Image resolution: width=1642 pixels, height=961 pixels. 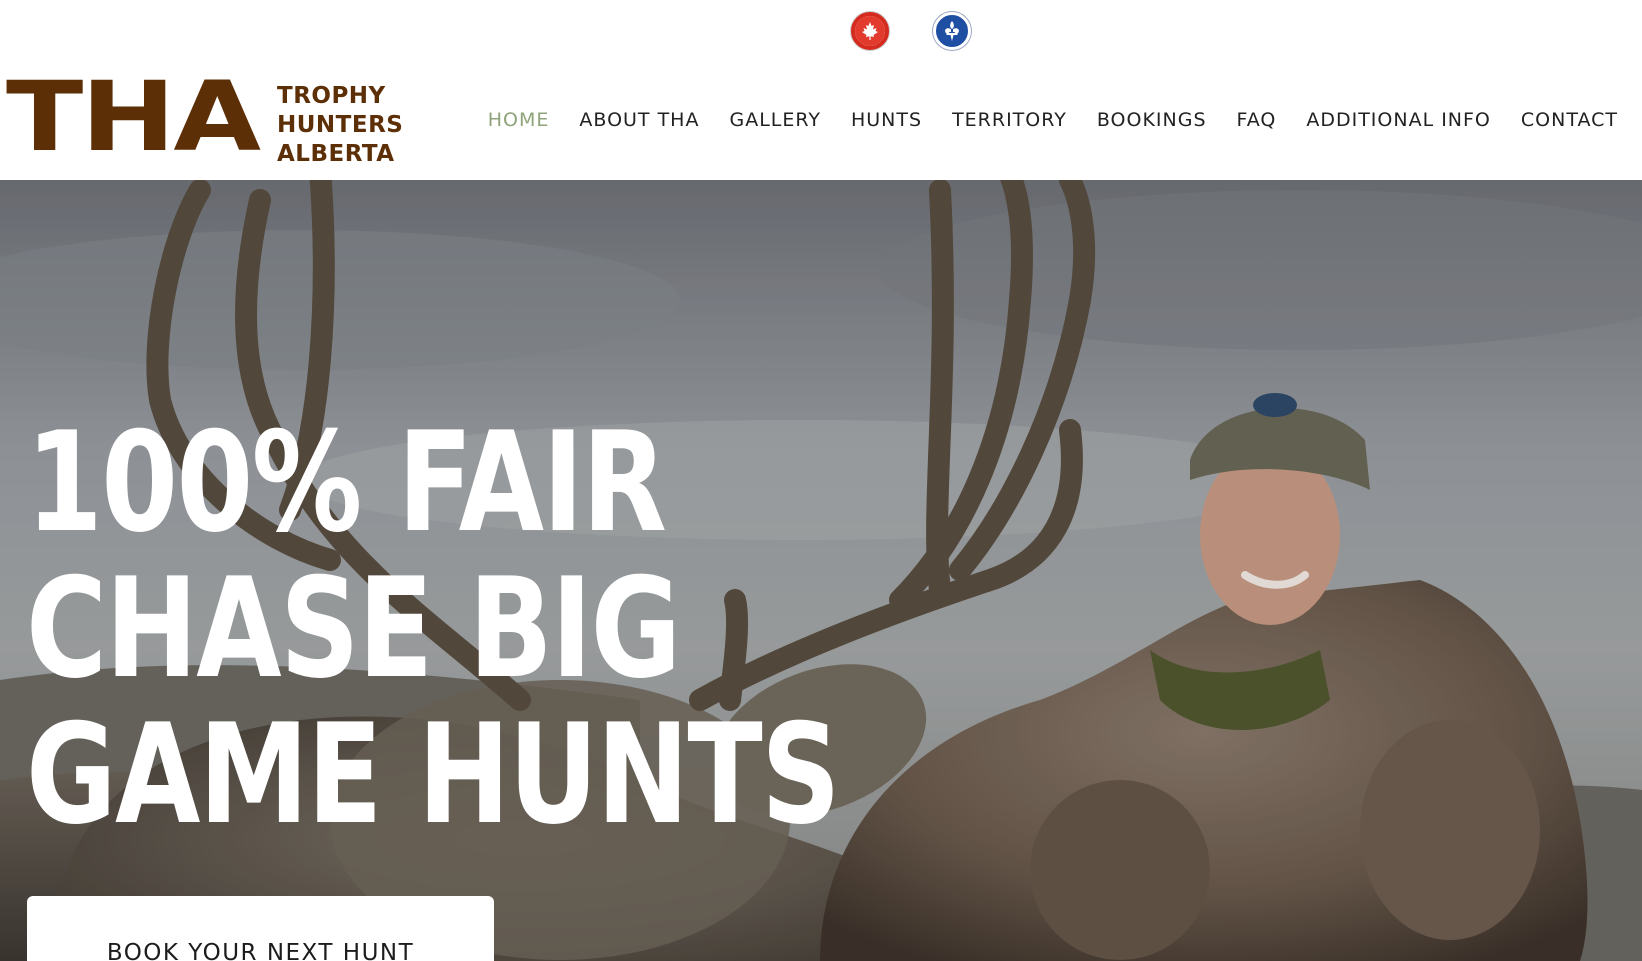 I want to click on canada-flag-icon, so click(x=870, y=31).